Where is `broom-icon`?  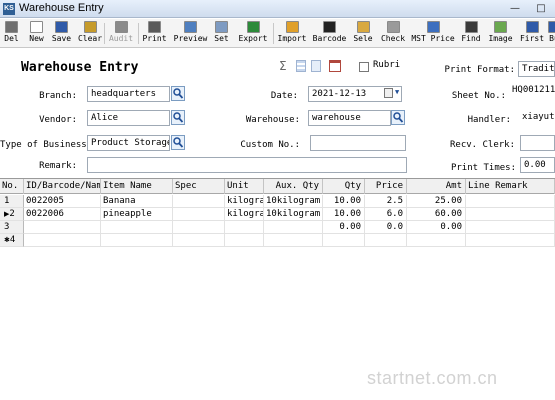 broom-icon is located at coordinates (90, 27).